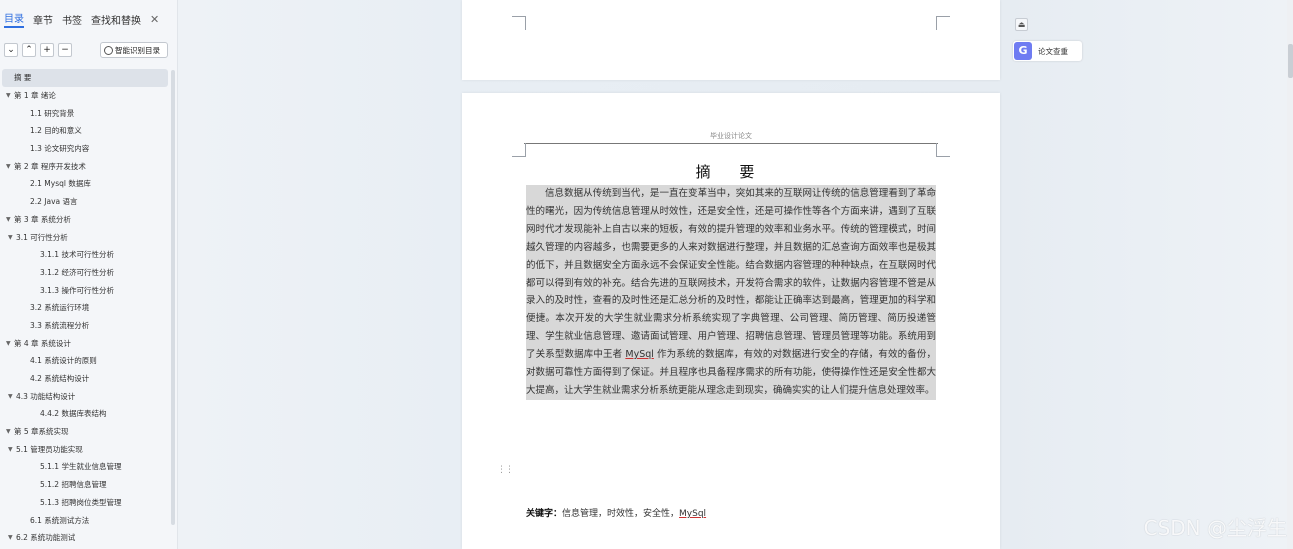 Image resolution: width=1293 pixels, height=549 pixels. Describe the element at coordinates (85, 220) in the screenshot. I see `toc-item: ▼ 第 3 章 系统分析` at that location.